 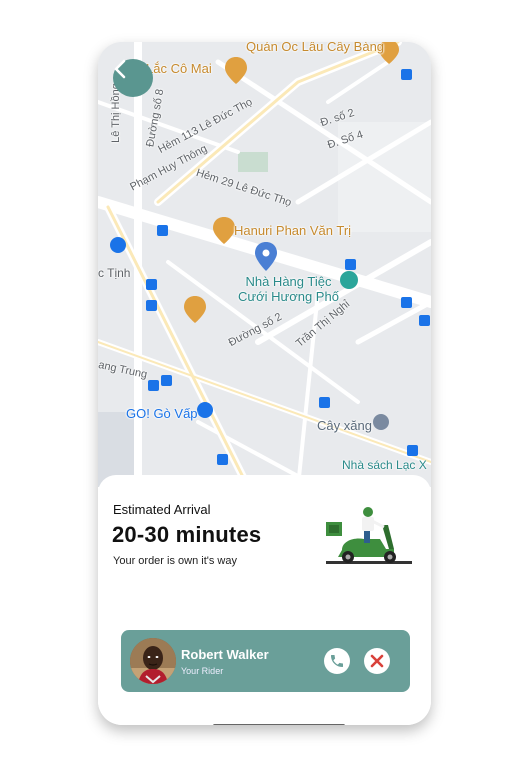 What do you see at coordinates (315, 48) in the screenshot?
I see `map-label-quan-oc: Quán Ốc Lâu Cây Bàng` at bounding box center [315, 48].